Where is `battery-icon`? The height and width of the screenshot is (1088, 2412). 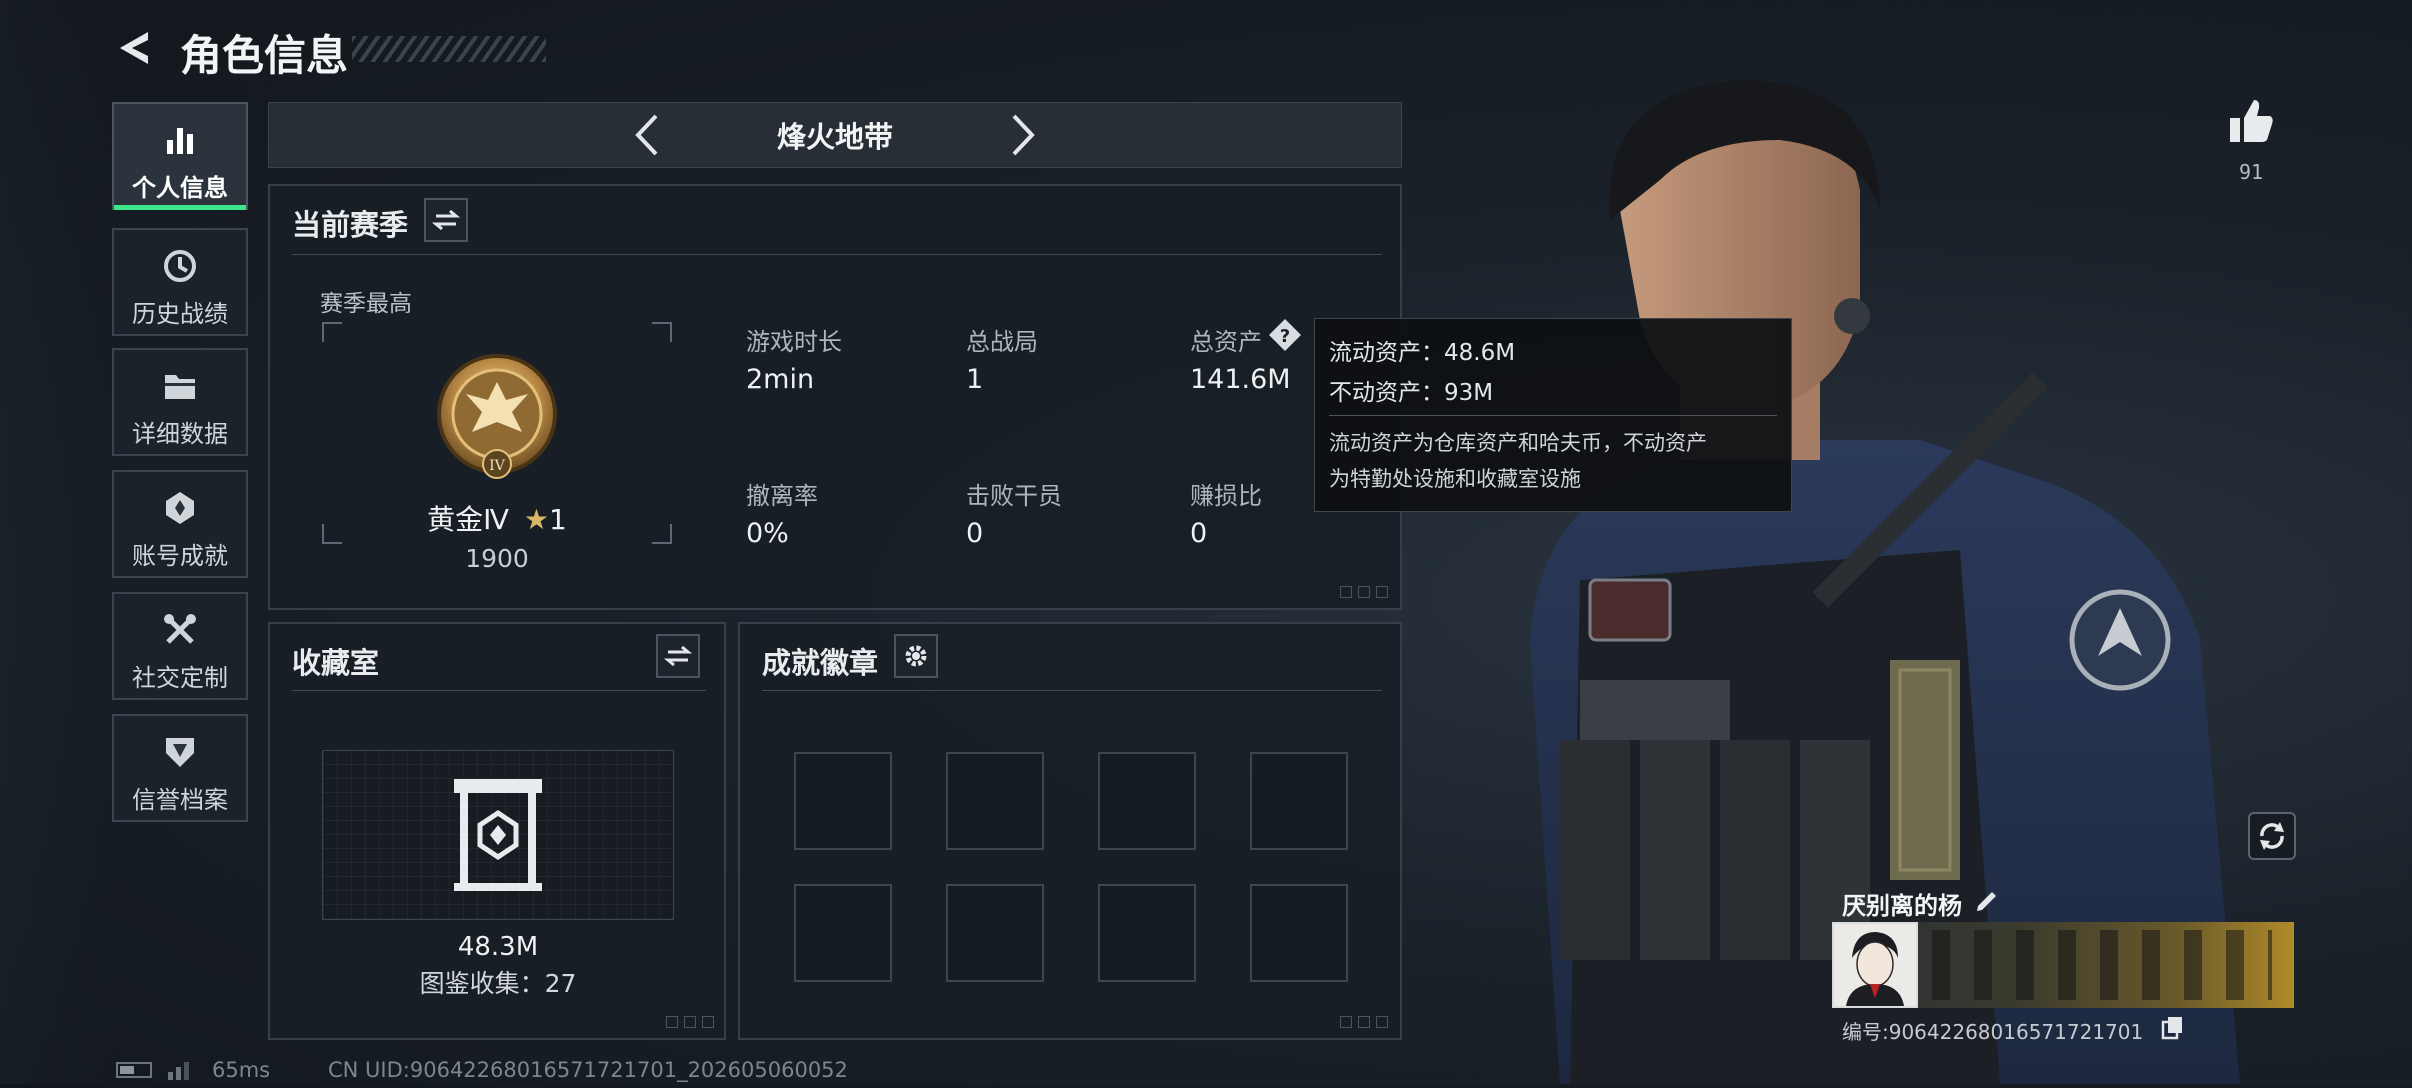 battery-icon is located at coordinates (134, 1070).